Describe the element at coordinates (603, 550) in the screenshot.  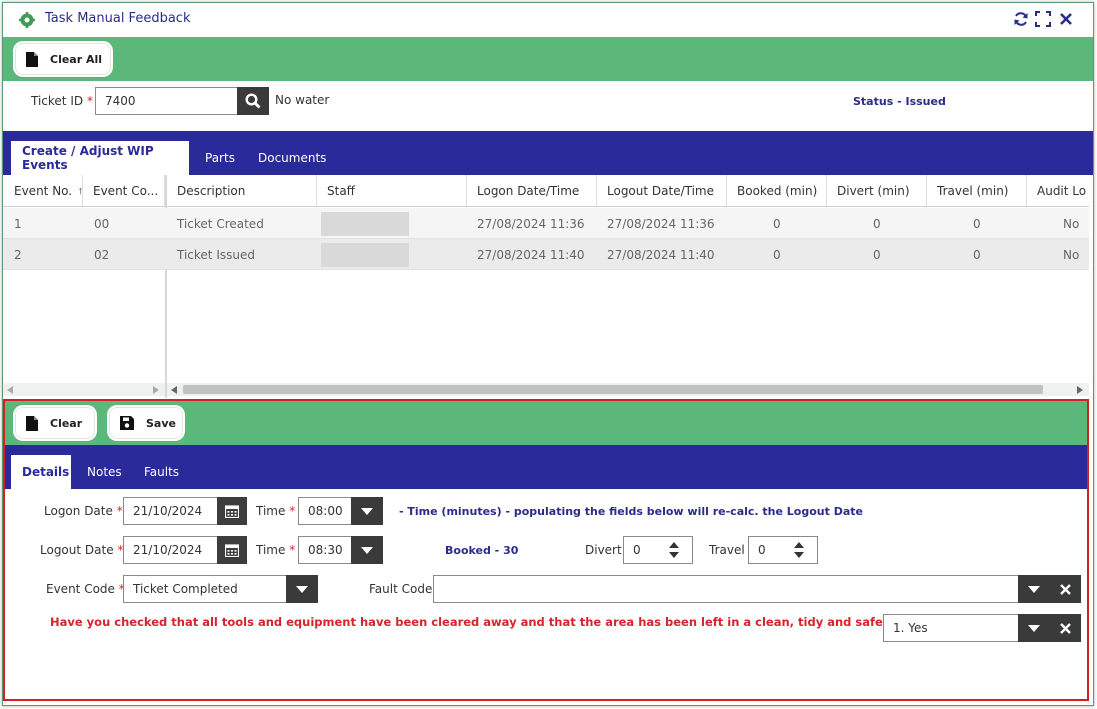
I see `divert-label: Divert` at that location.